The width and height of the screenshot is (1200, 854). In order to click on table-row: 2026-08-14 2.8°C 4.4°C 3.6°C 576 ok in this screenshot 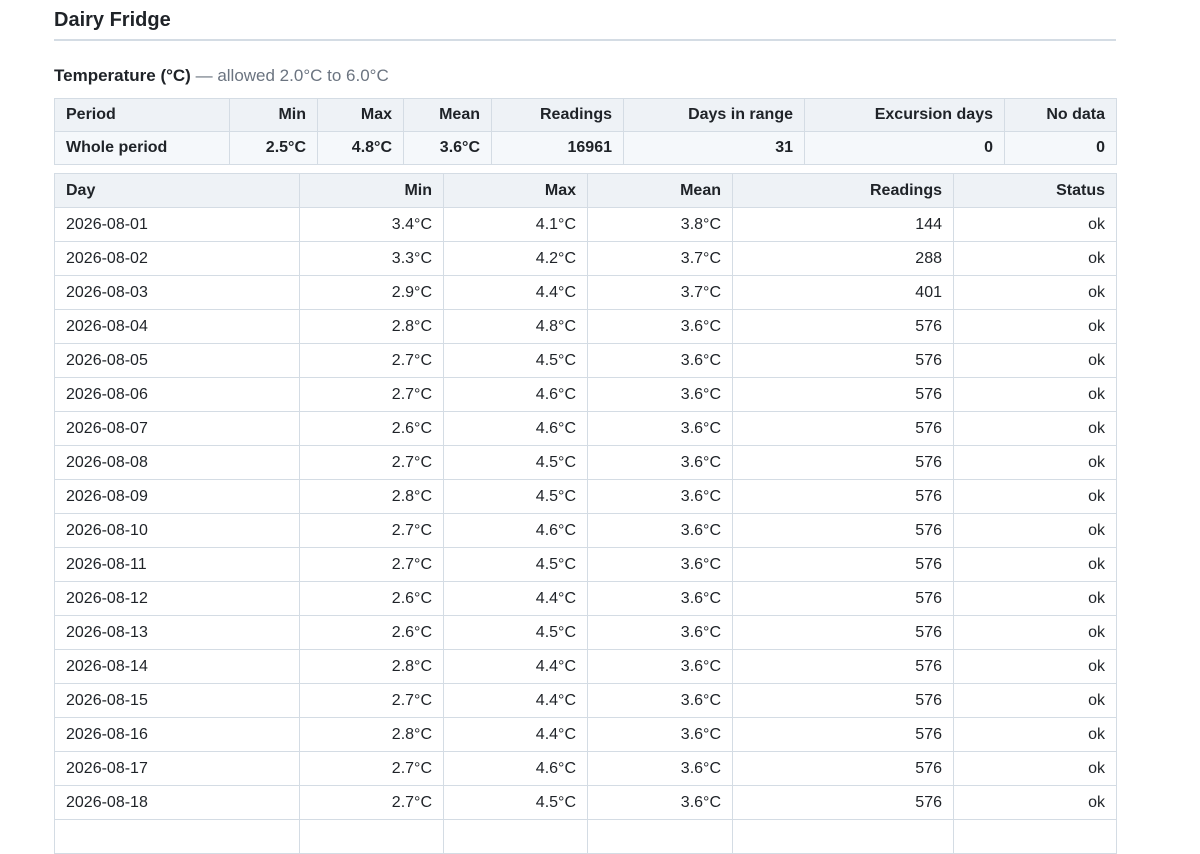, I will do `click(585, 666)`.